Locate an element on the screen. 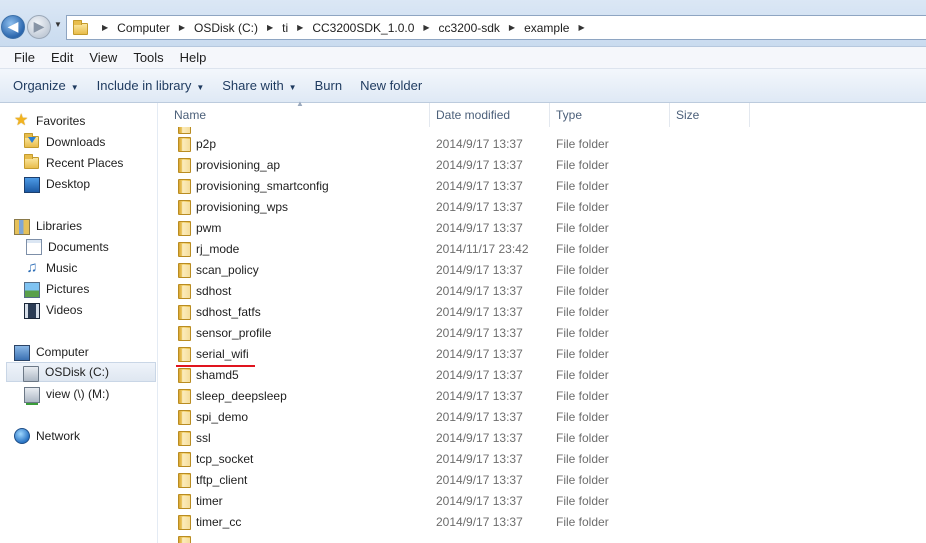 Image resolution: width=926 pixels, height=543 pixels. nav-recent-places: Recent Places is located at coordinates (73, 163).